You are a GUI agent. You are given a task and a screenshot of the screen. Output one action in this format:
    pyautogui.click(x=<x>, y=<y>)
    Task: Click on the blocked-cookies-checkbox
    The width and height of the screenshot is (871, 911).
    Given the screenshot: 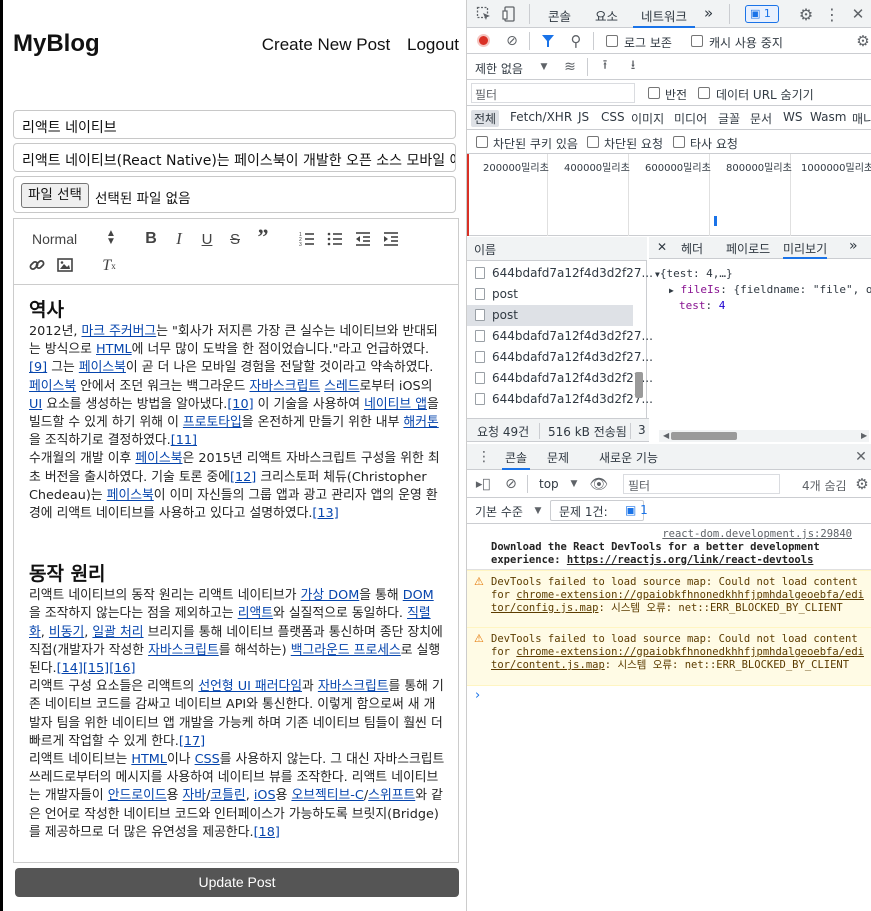 What is the action you would take?
    pyautogui.click(x=482, y=142)
    